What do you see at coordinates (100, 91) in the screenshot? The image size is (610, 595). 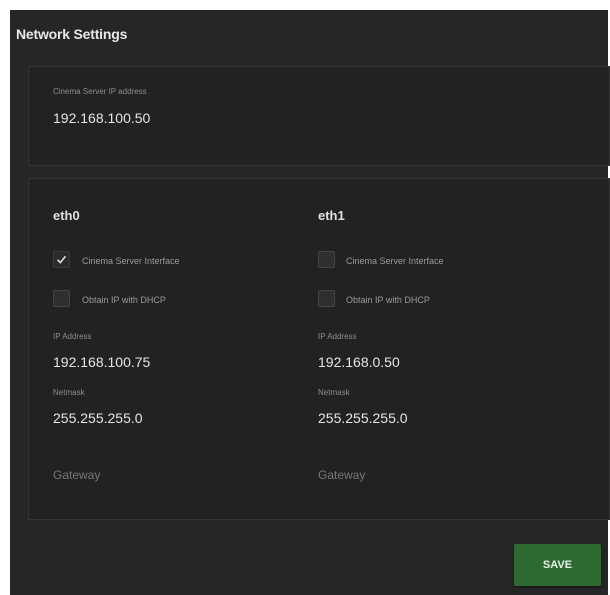 I see `server-ip-label: Cinema Server IP address` at bounding box center [100, 91].